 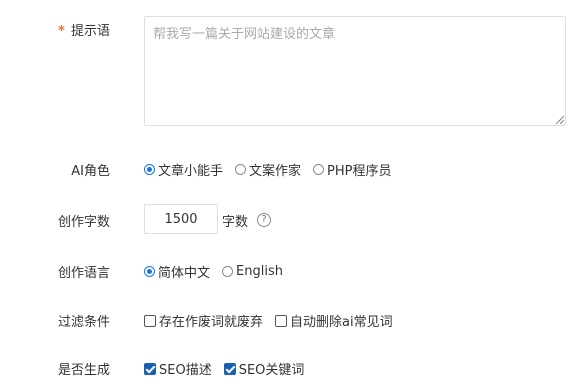 I want to click on language-option-zh: 简体中文, so click(x=177, y=271).